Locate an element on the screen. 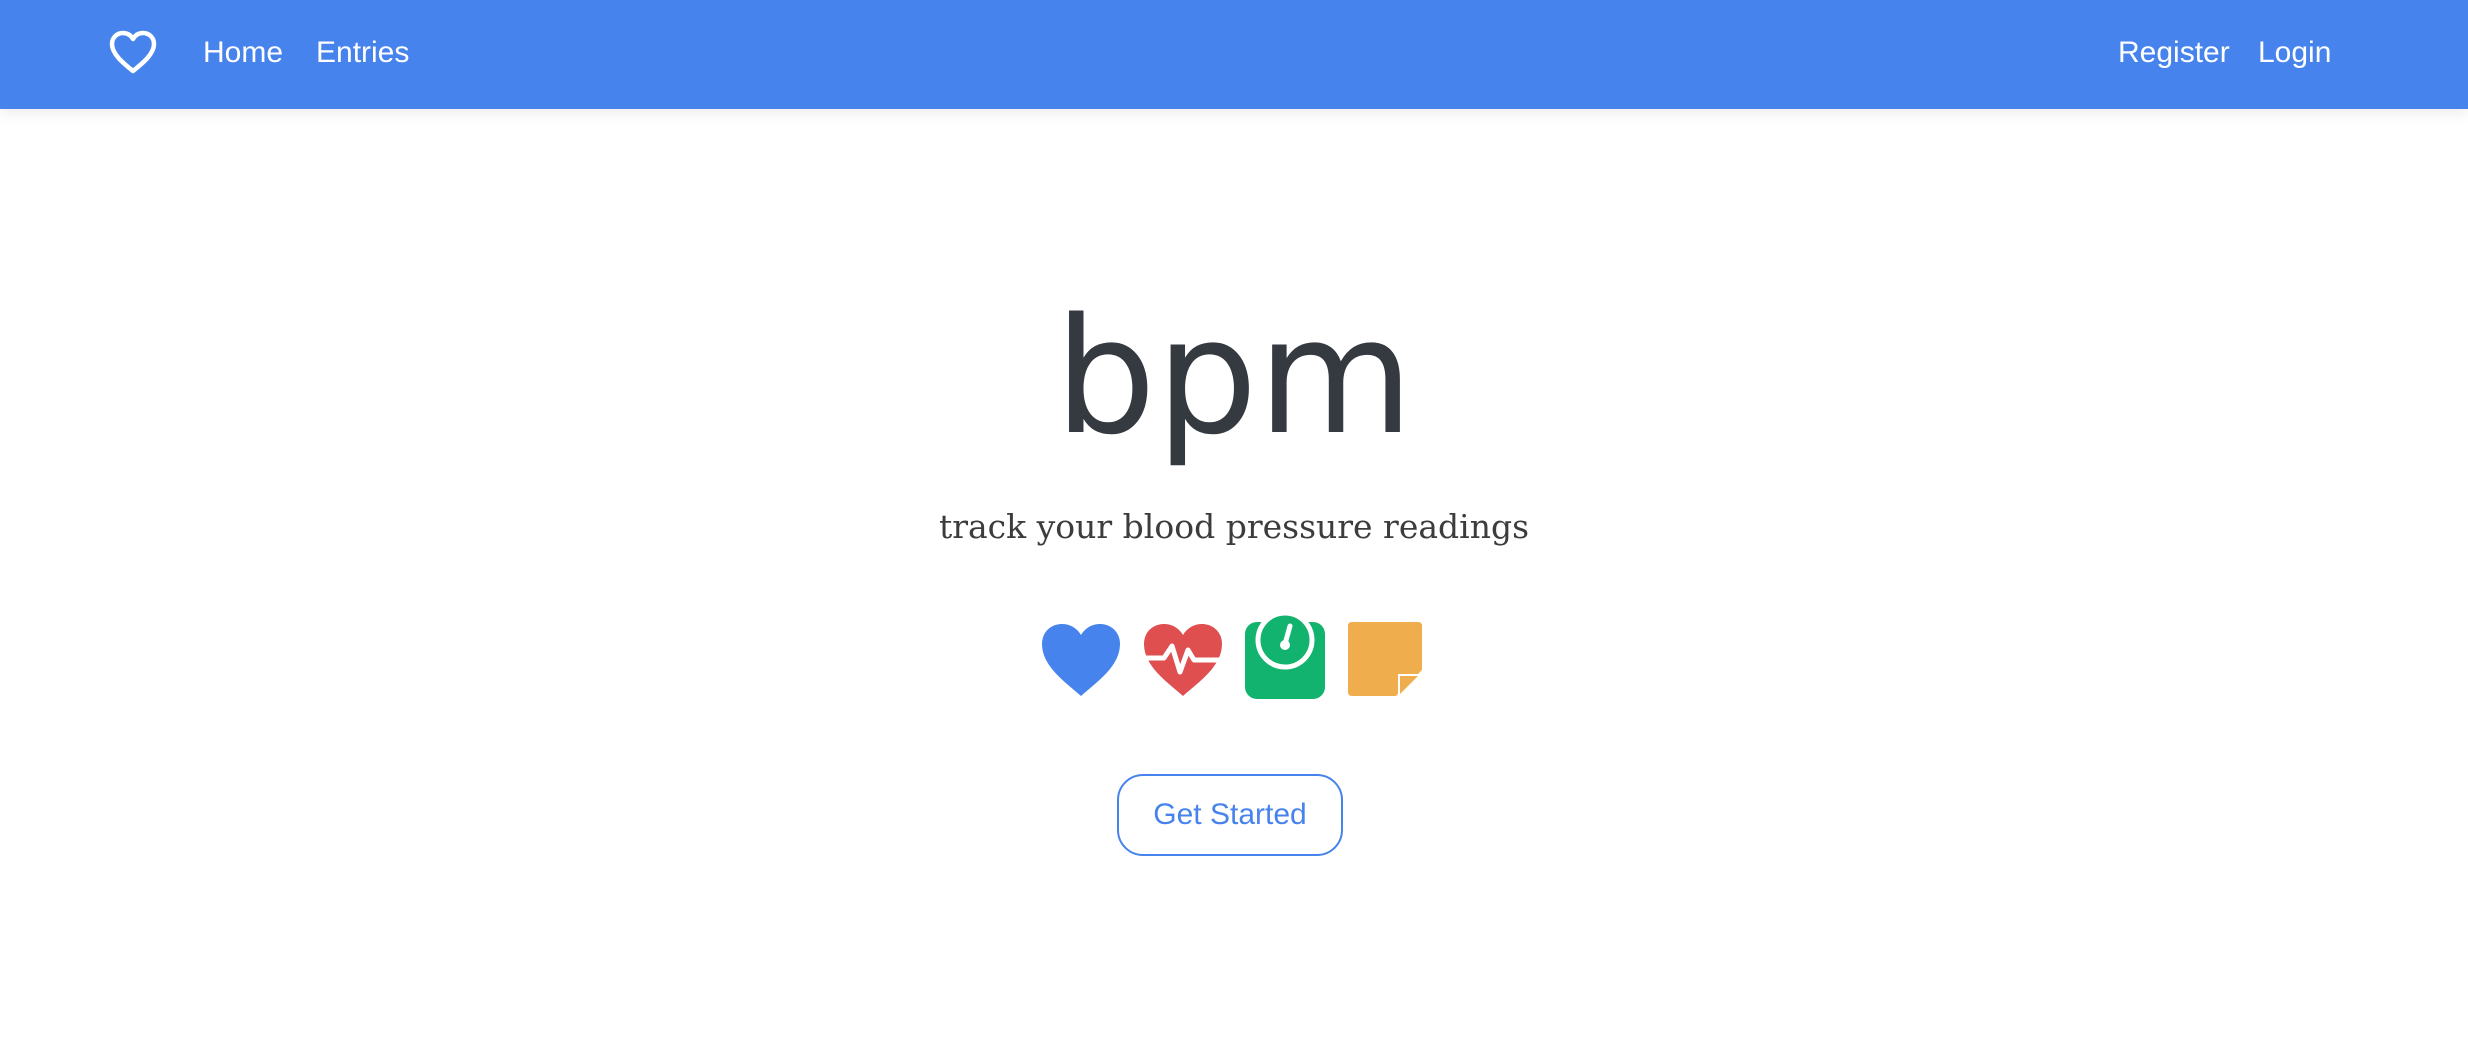 This screenshot has width=2468, height=1042. nav-login-link: Login is located at coordinates (2294, 53).